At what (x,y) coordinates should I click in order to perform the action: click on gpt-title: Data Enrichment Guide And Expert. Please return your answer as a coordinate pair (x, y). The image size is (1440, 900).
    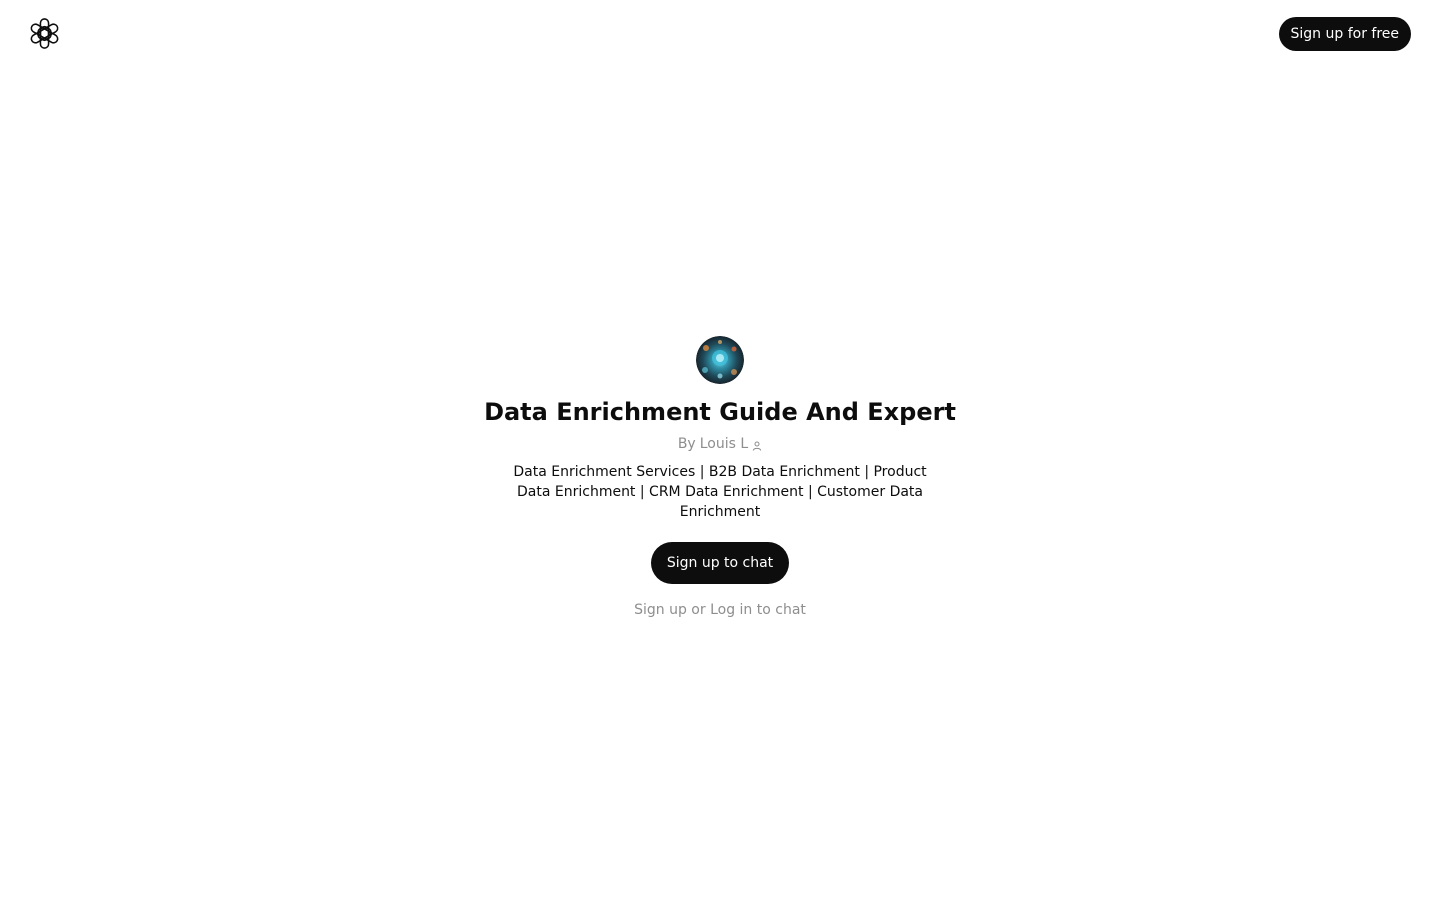
    Looking at the image, I should click on (720, 412).